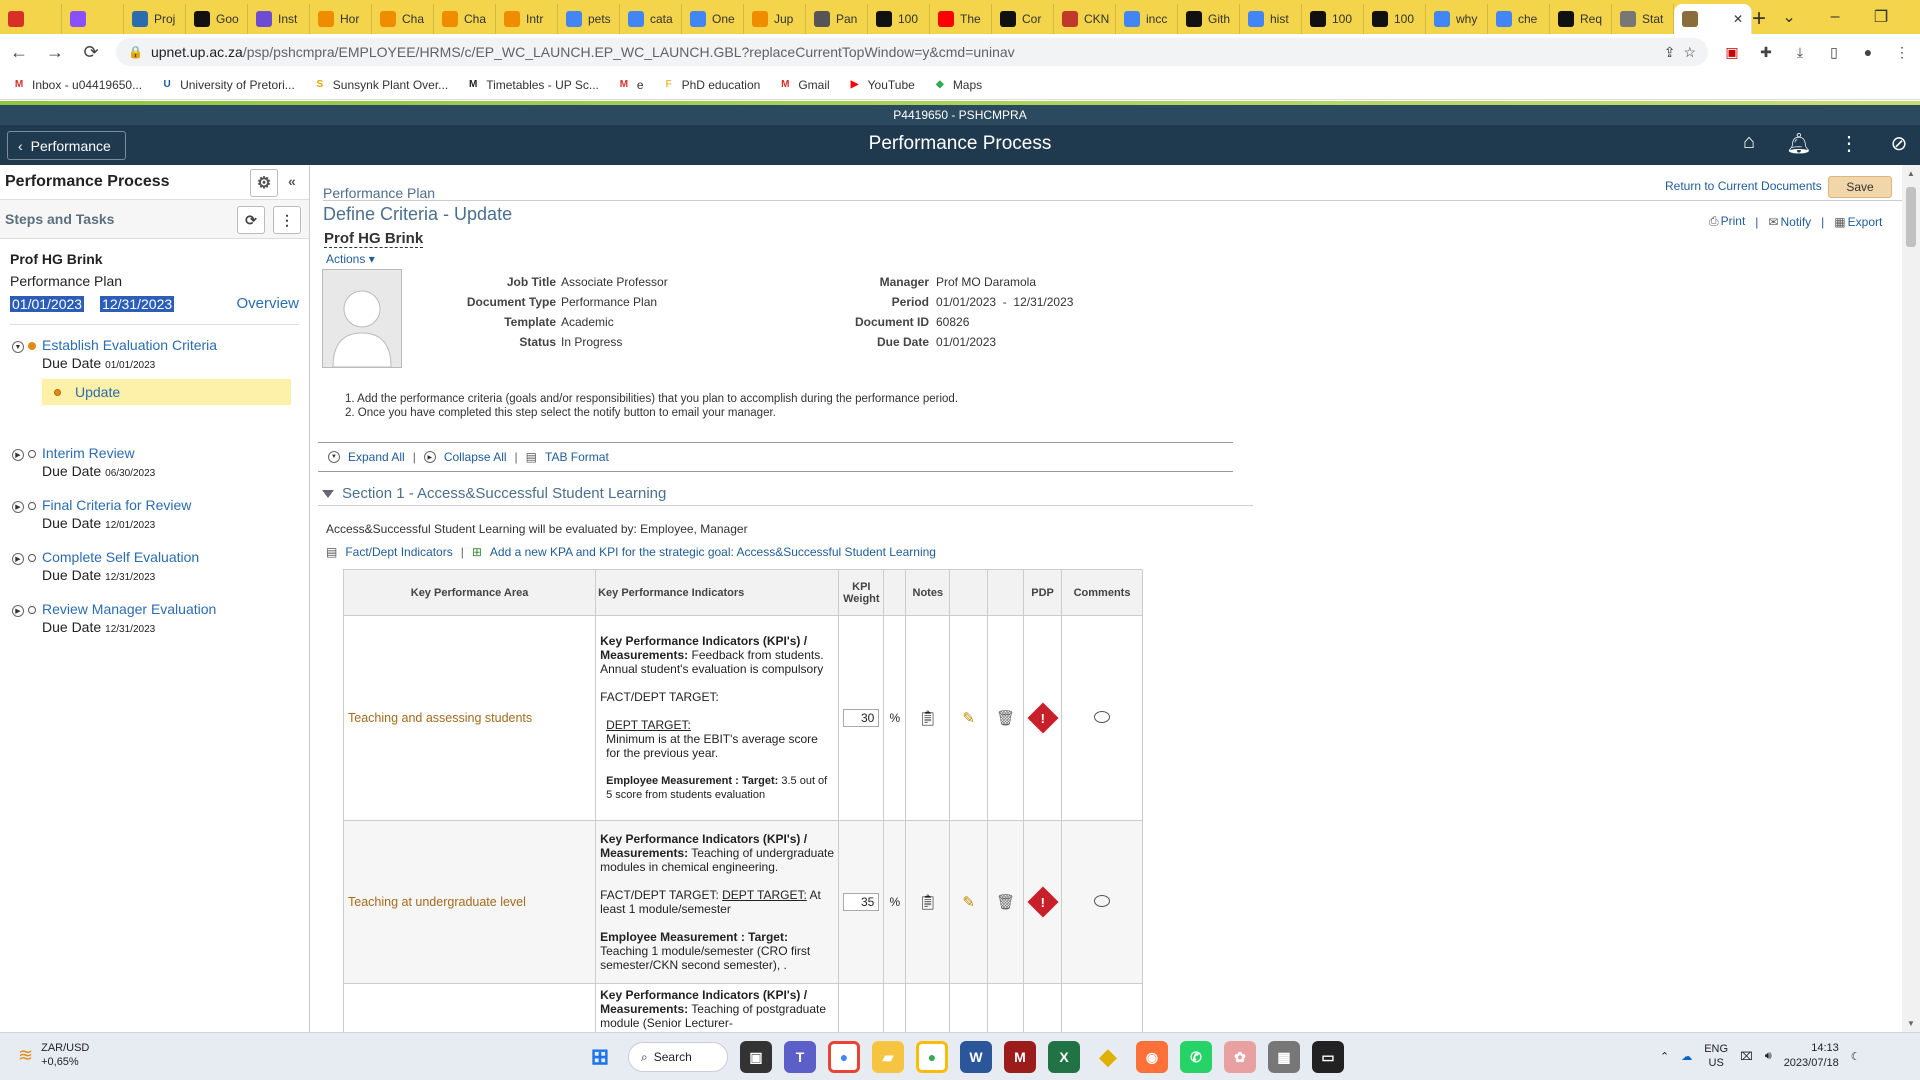 The image size is (1920, 1080). Describe the element at coordinates (1284, 1057) in the screenshot. I see `calculator-icon: ▦` at that location.